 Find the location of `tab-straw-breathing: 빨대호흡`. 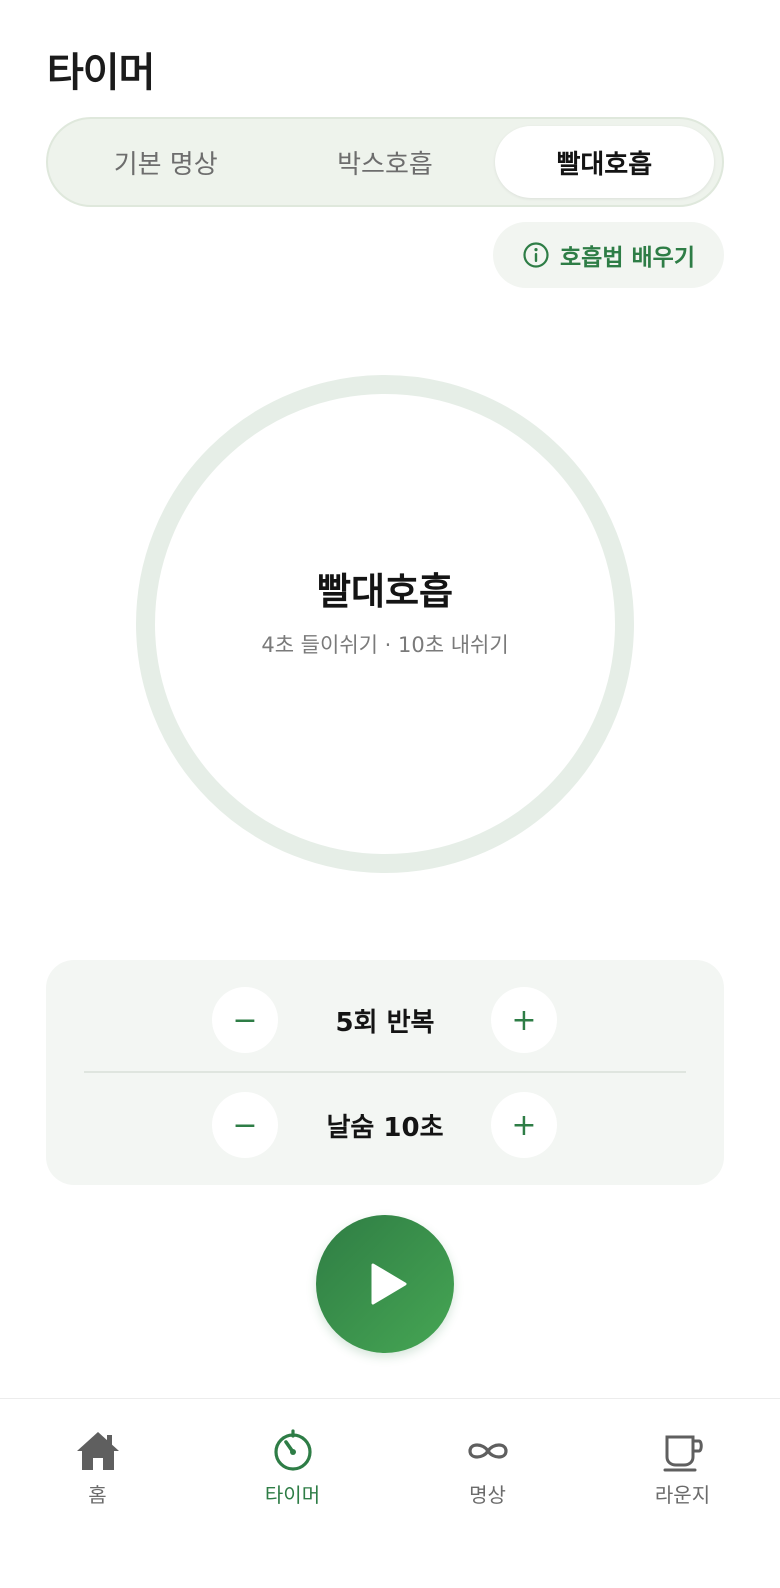

tab-straw-breathing: 빨대호흡 is located at coordinates (604, 162).